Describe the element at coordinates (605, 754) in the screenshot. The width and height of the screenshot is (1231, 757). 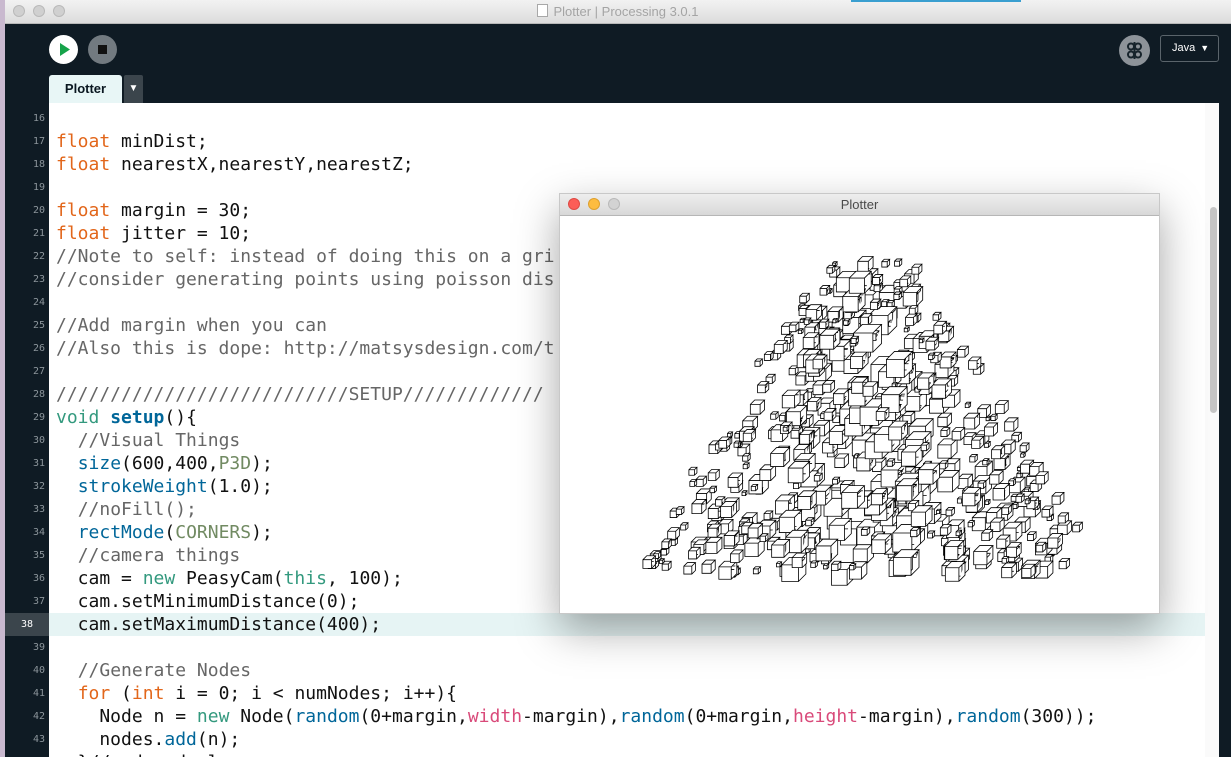
I see `code-line: }//end node loop` at that location.